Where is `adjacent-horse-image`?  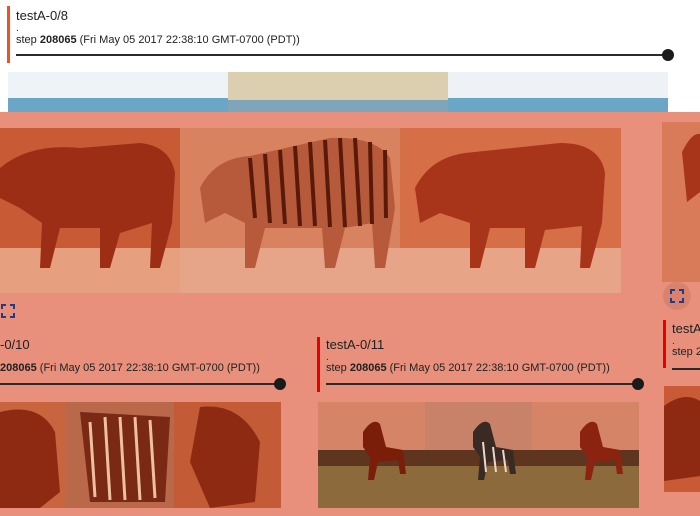
adjacent-horse-image is located at coordinates (681, 202).